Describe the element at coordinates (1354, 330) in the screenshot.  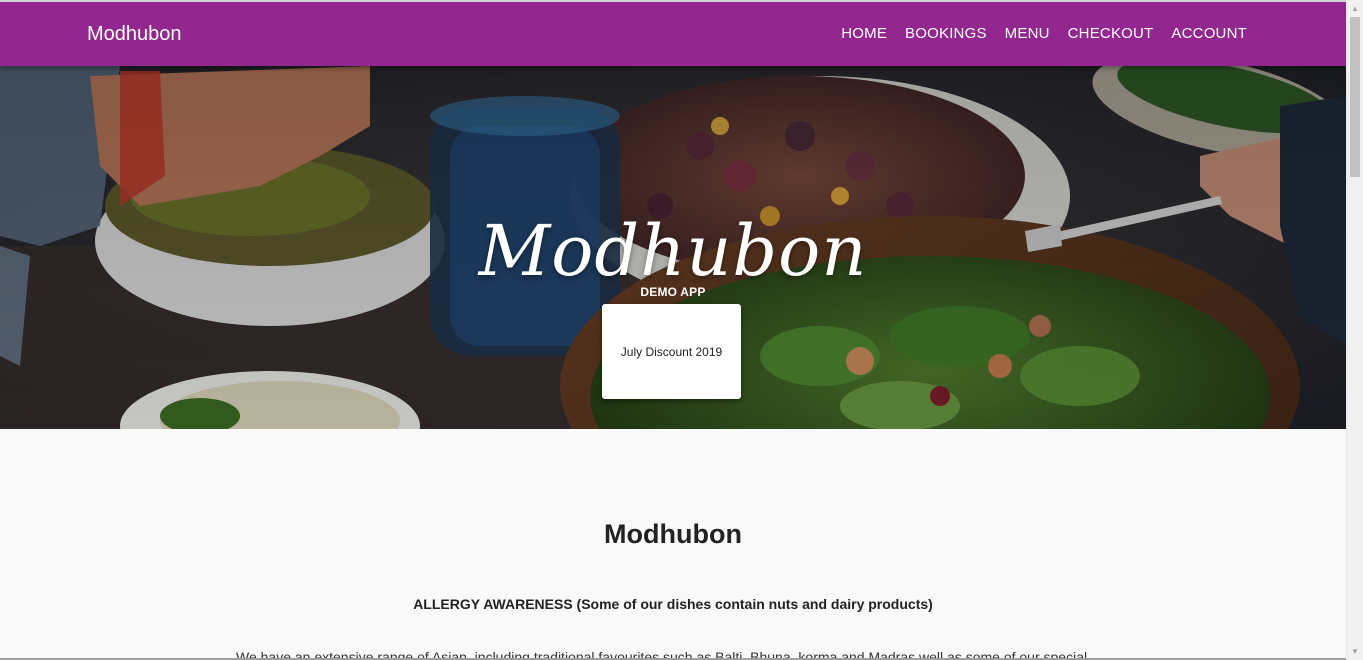
I see `vertical-scrollbar: ▲ ▼` at that location.